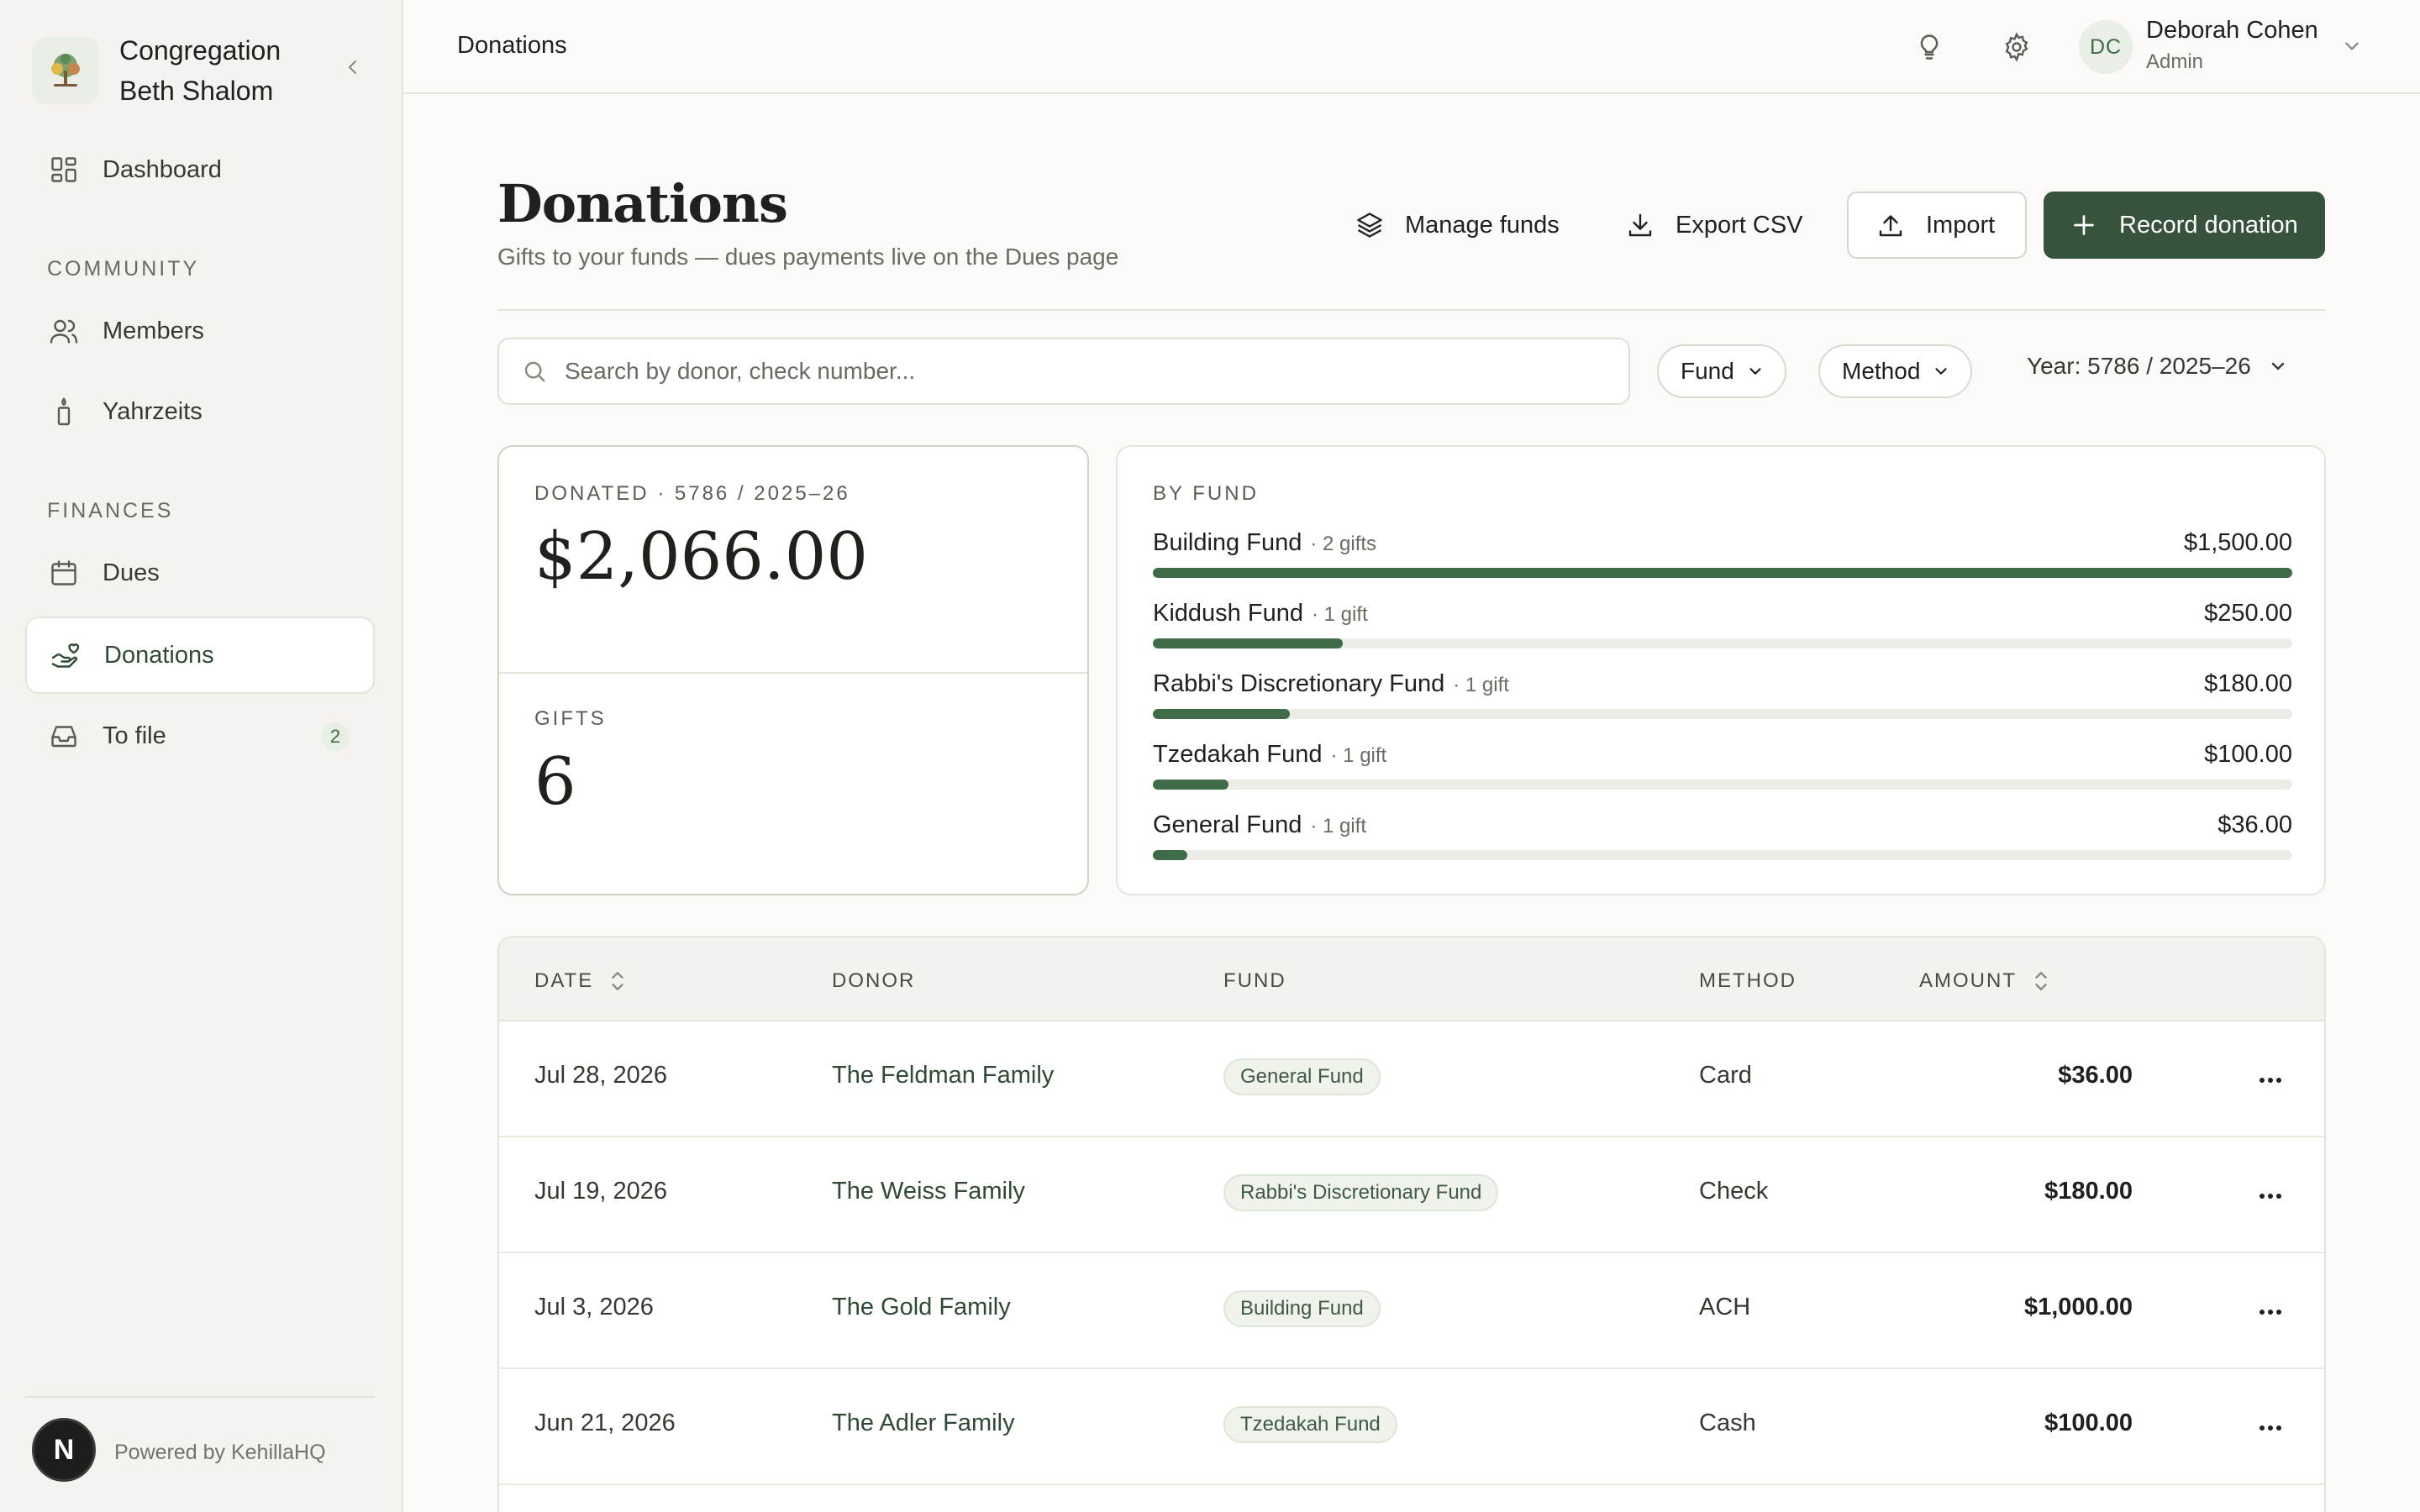  I want to click on row-date: Jun 21, 2026, so click(605, 1423).